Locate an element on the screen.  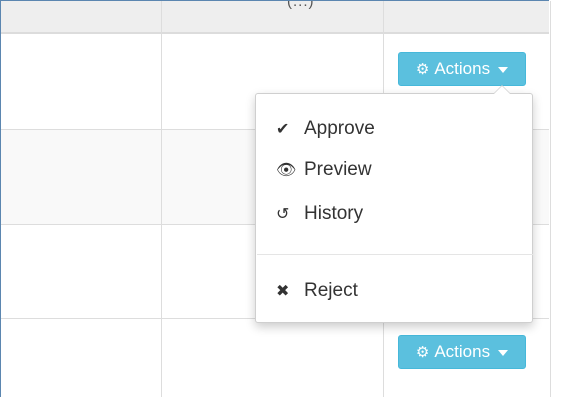
times-icon: ✖ is located at coordinates (283, 291).